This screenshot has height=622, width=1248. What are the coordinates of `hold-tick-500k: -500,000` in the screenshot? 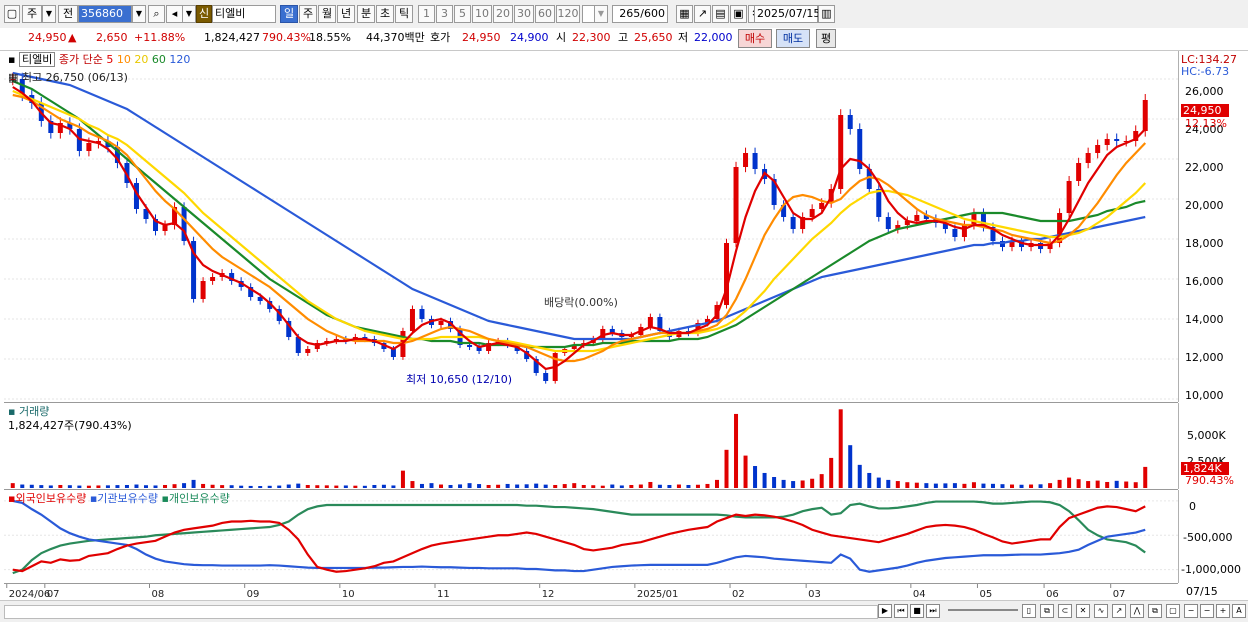 It's located at (1208, 537).